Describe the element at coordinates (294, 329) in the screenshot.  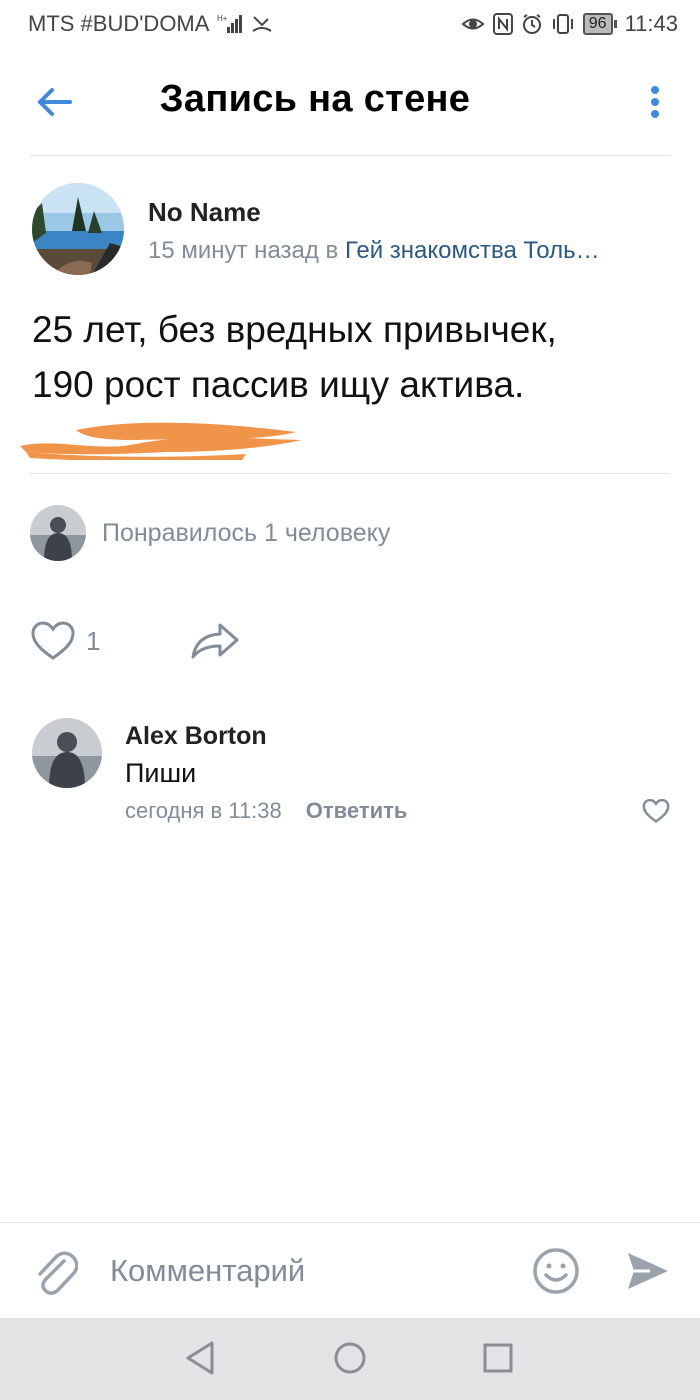
I see `post-text-line-1: 25 лет, без вредных привычек,` at that location.